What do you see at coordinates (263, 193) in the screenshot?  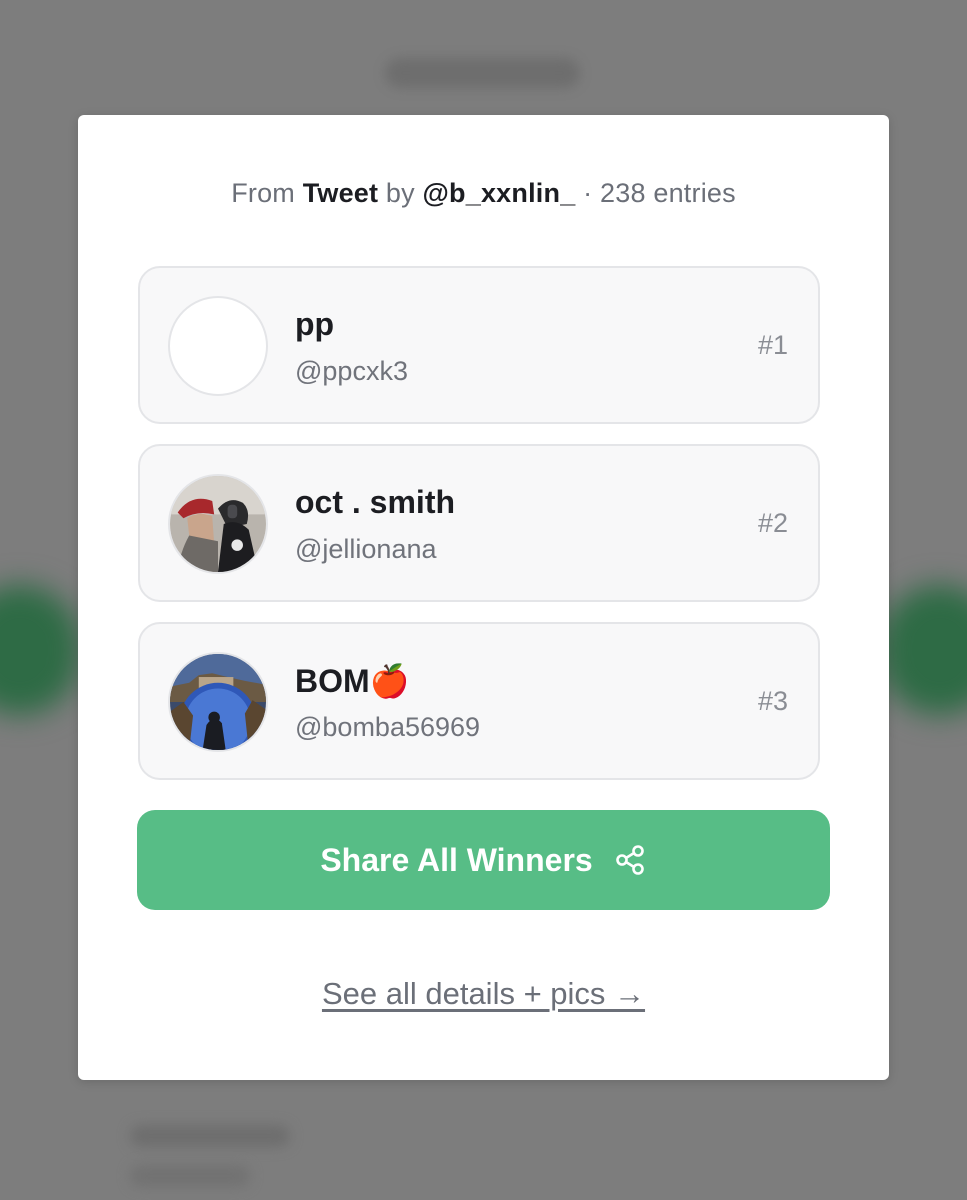 I see `source-prefix: From` at bounding box center [263, 193].